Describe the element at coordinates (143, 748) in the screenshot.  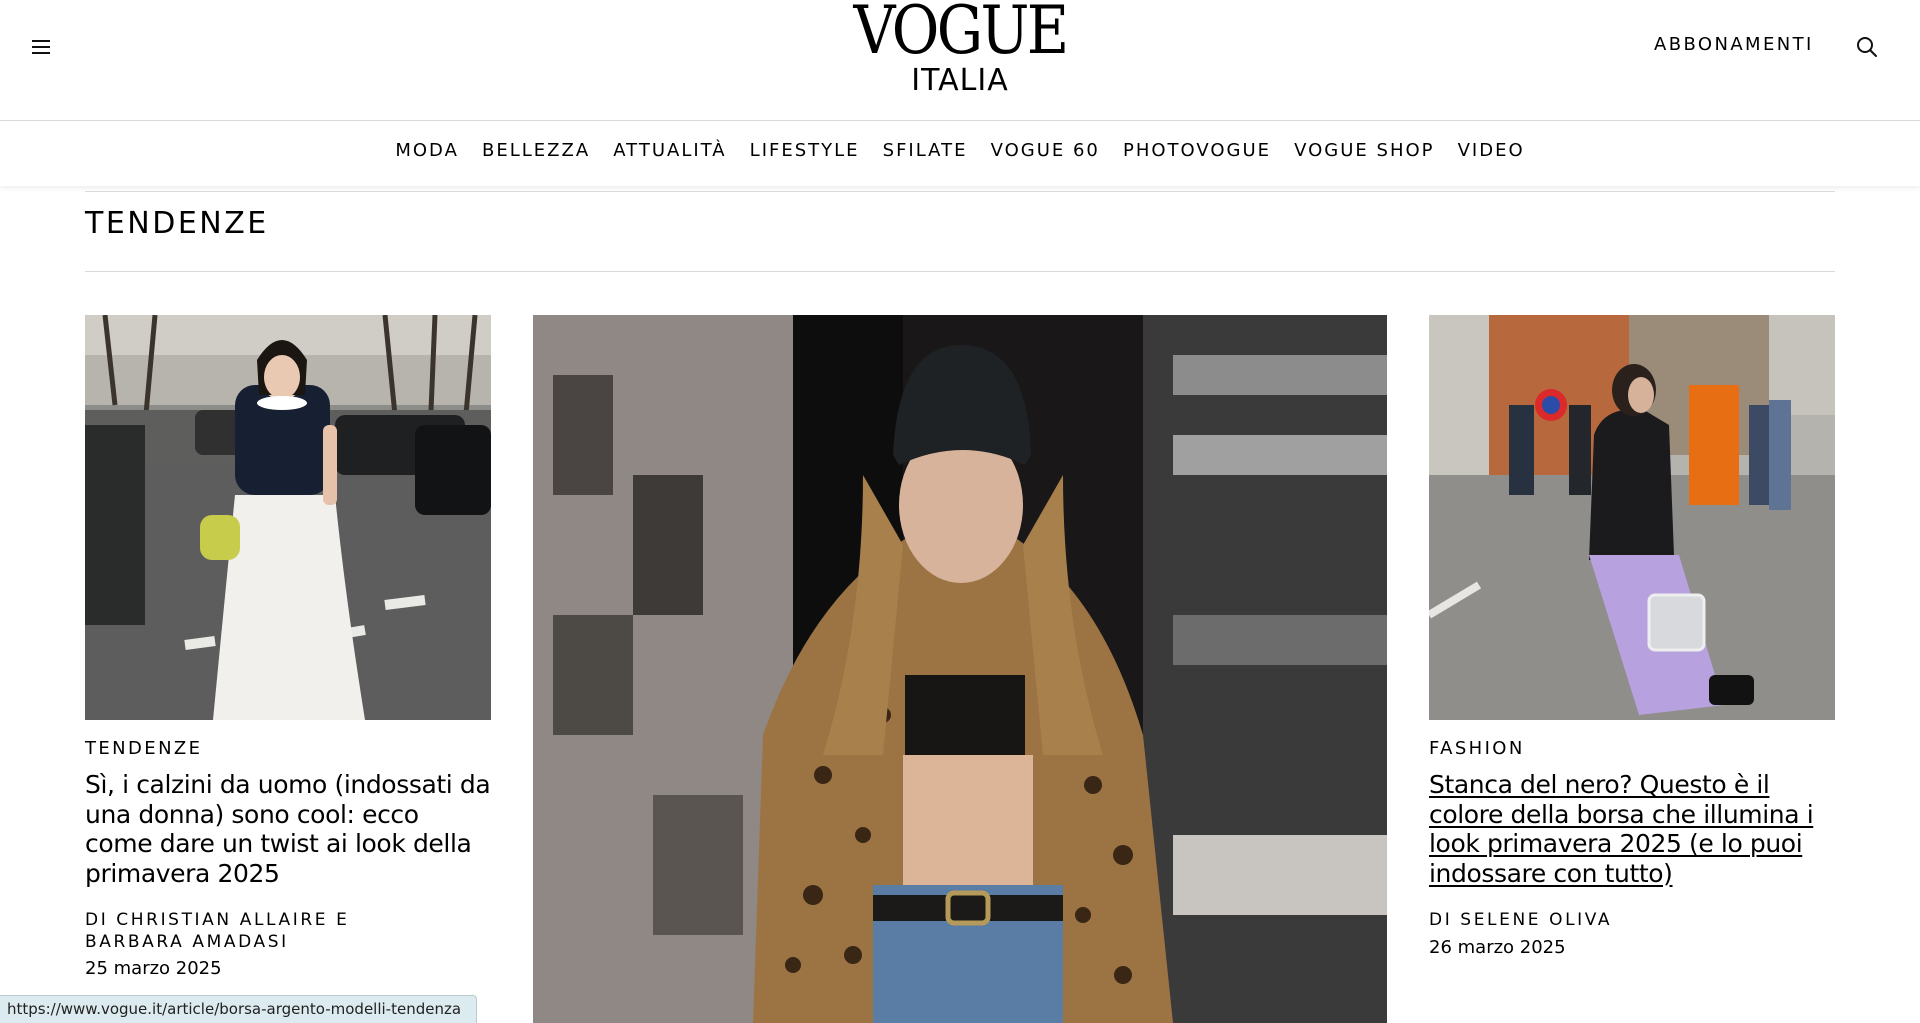
I see `card-1-rubric: TENDENZE` at that location.